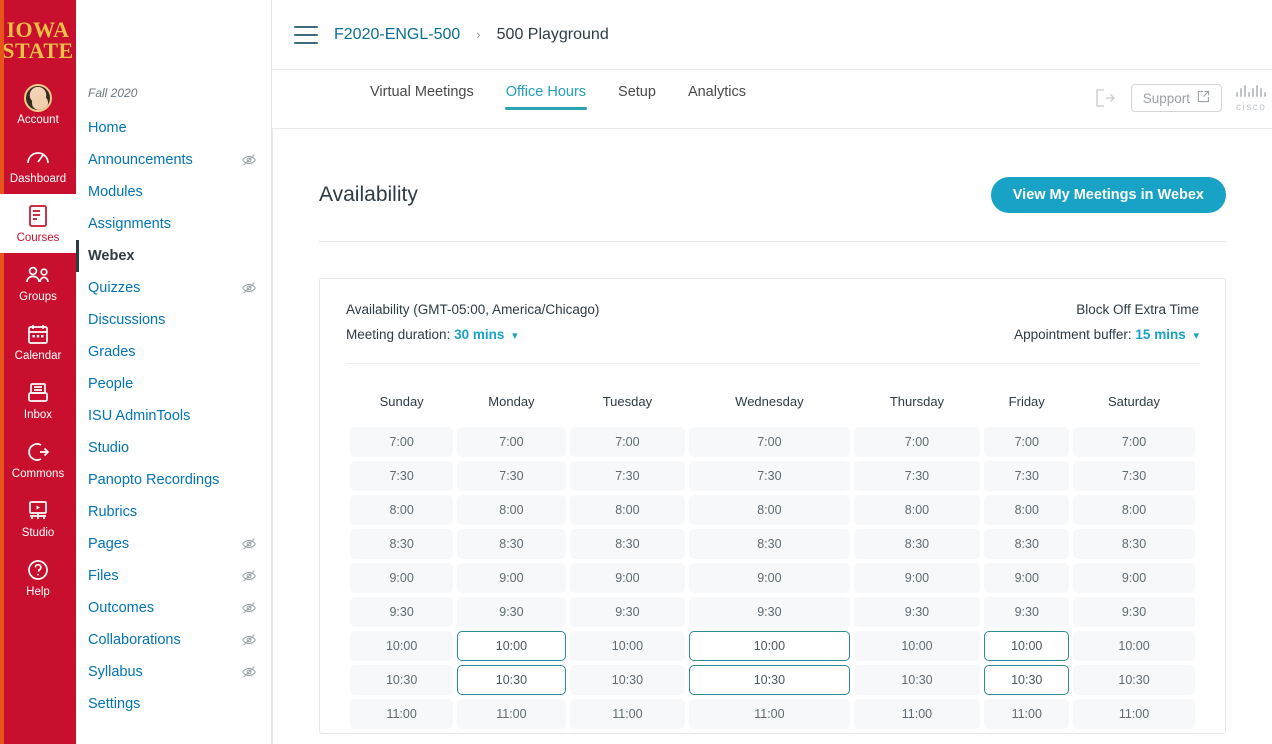 This screenshot has height=744, width=1272. I want to click on course-nav-item-collaborations: Collaborations, so click(173, 640).